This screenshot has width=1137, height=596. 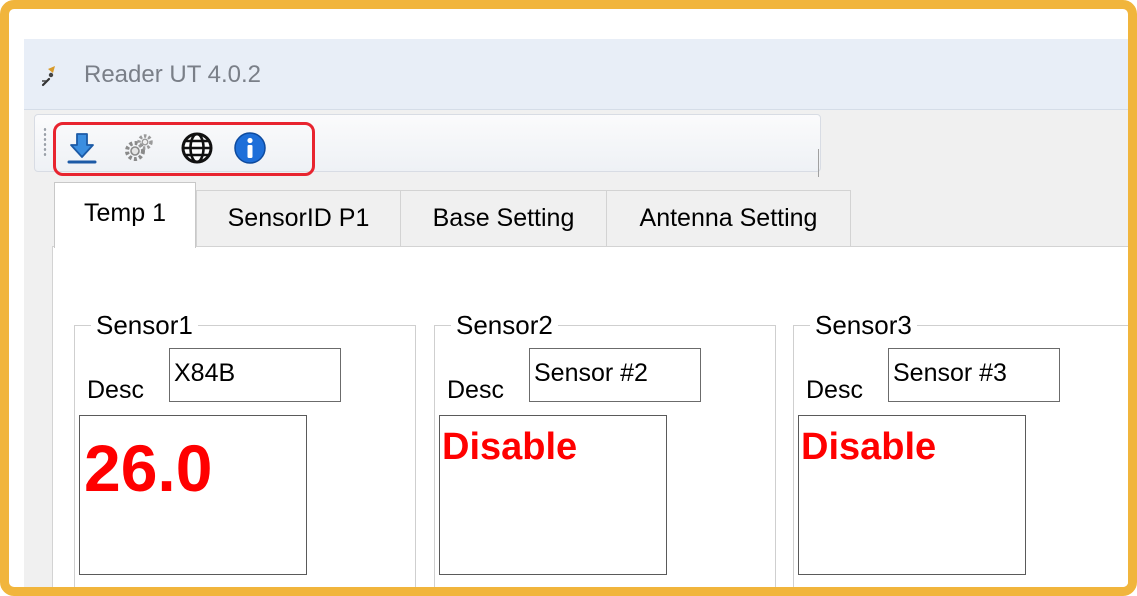 I want to click on about-button, so click(x=250, y=148).